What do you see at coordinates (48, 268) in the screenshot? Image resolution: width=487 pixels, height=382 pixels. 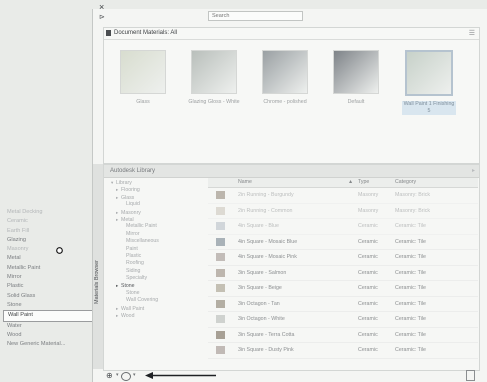 I see `background-list-item: Metallic Paint` at bounding box center [48, 268].